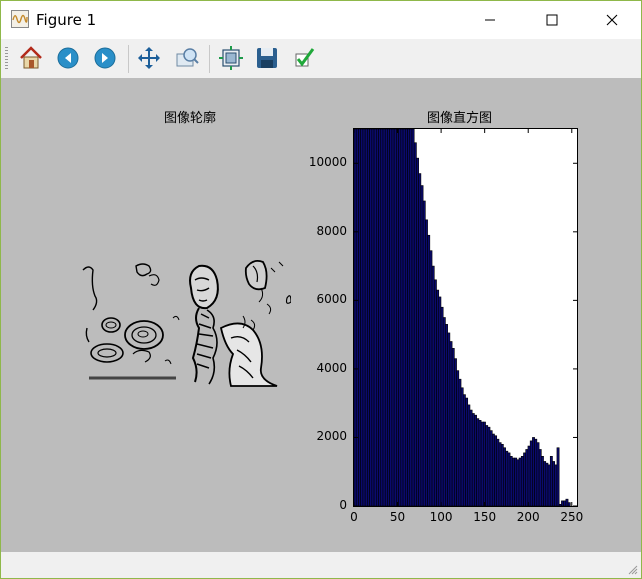 The width and height of the screenshot is (642, 579). Describe the element at coordinates (490, 20) in the screenshot. I see `minimize-button` at that location.